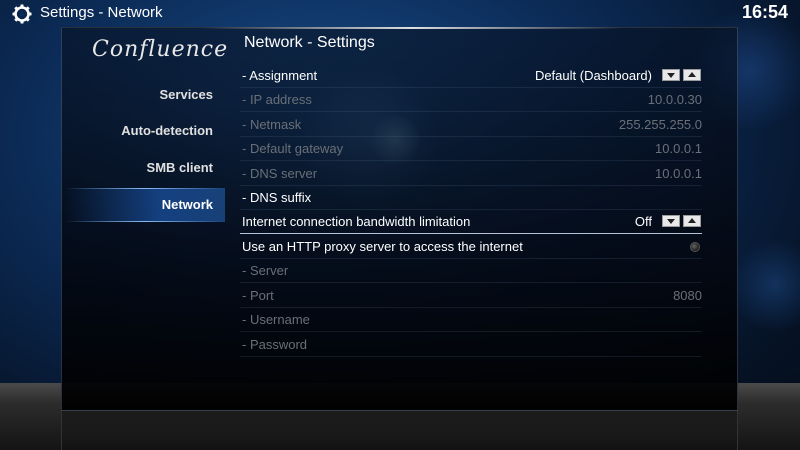 This screenshot has width=800, height=450. What do you see at coordinates (674, 99) in the screenshot?
I see `setting-value: 10.0.0.30` at bounding box center [674, 99].